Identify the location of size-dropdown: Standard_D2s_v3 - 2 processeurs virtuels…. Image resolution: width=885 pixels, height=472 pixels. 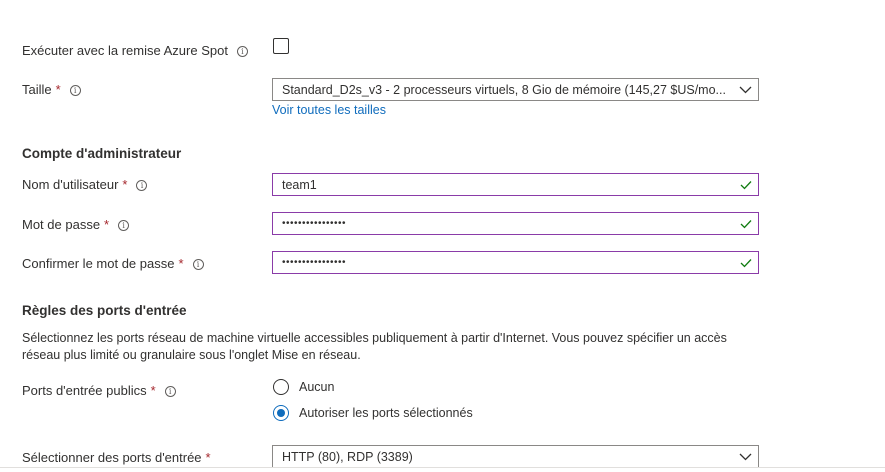
(515, 89).